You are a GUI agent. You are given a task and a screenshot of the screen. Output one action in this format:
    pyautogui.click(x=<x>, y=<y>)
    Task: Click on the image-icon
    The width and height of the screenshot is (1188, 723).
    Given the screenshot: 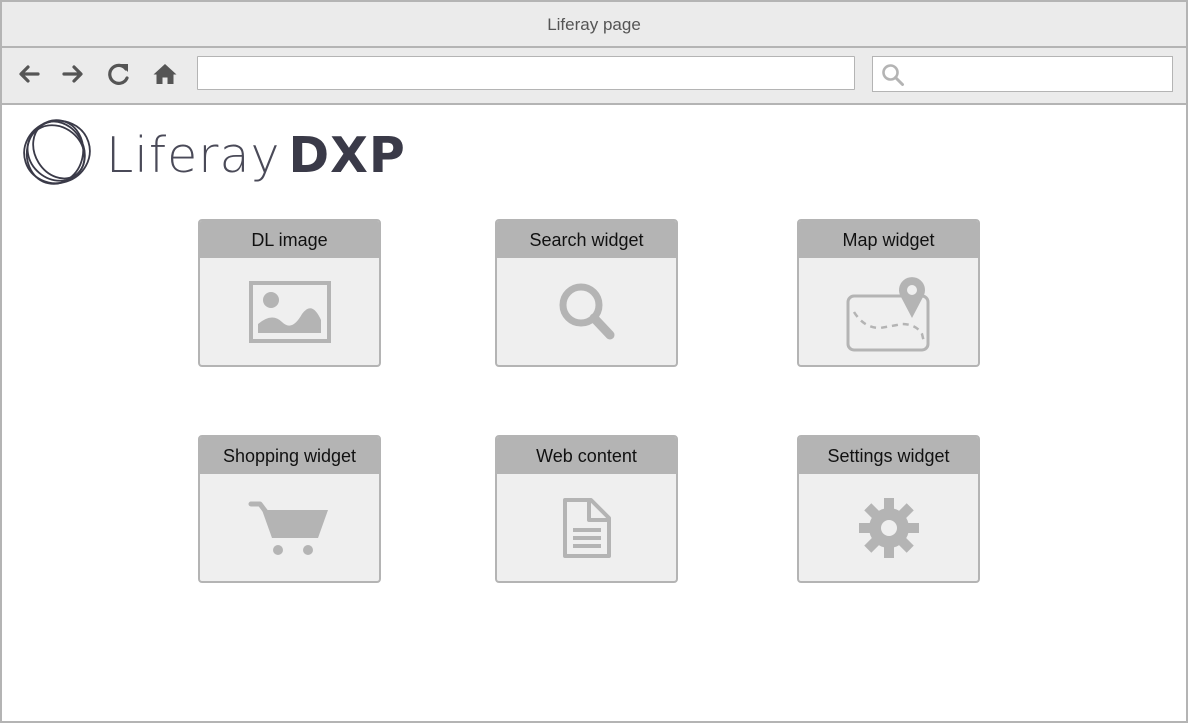 What is the action you would take?
    pyautogui.click(x=289, y=311)
    